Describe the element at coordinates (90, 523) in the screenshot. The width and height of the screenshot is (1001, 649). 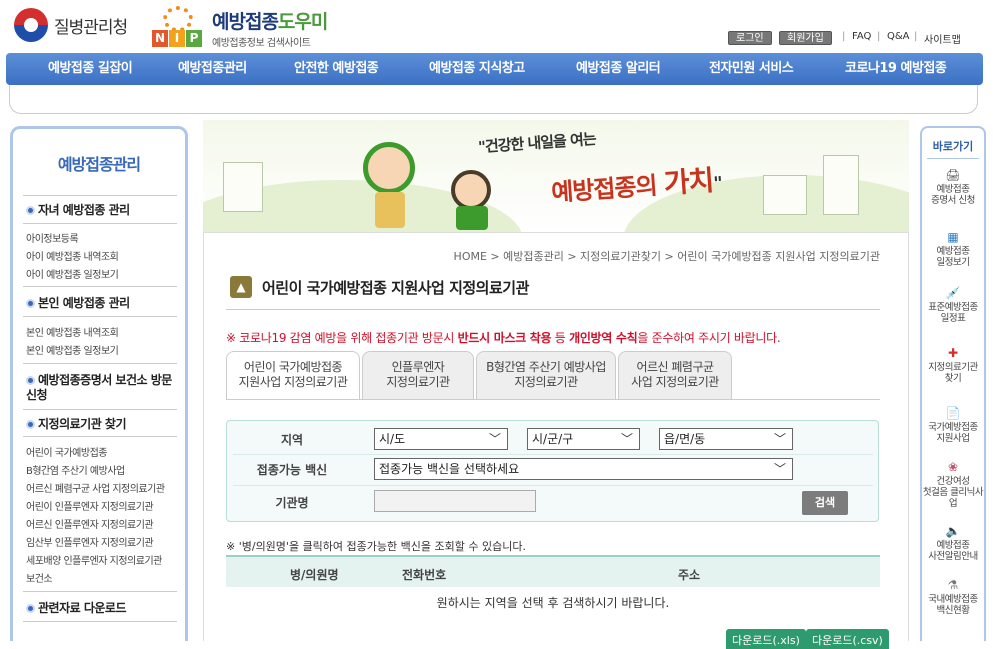
I see `sidebar-link: 어르신 인플루엔자 지정의료기관` at that location.